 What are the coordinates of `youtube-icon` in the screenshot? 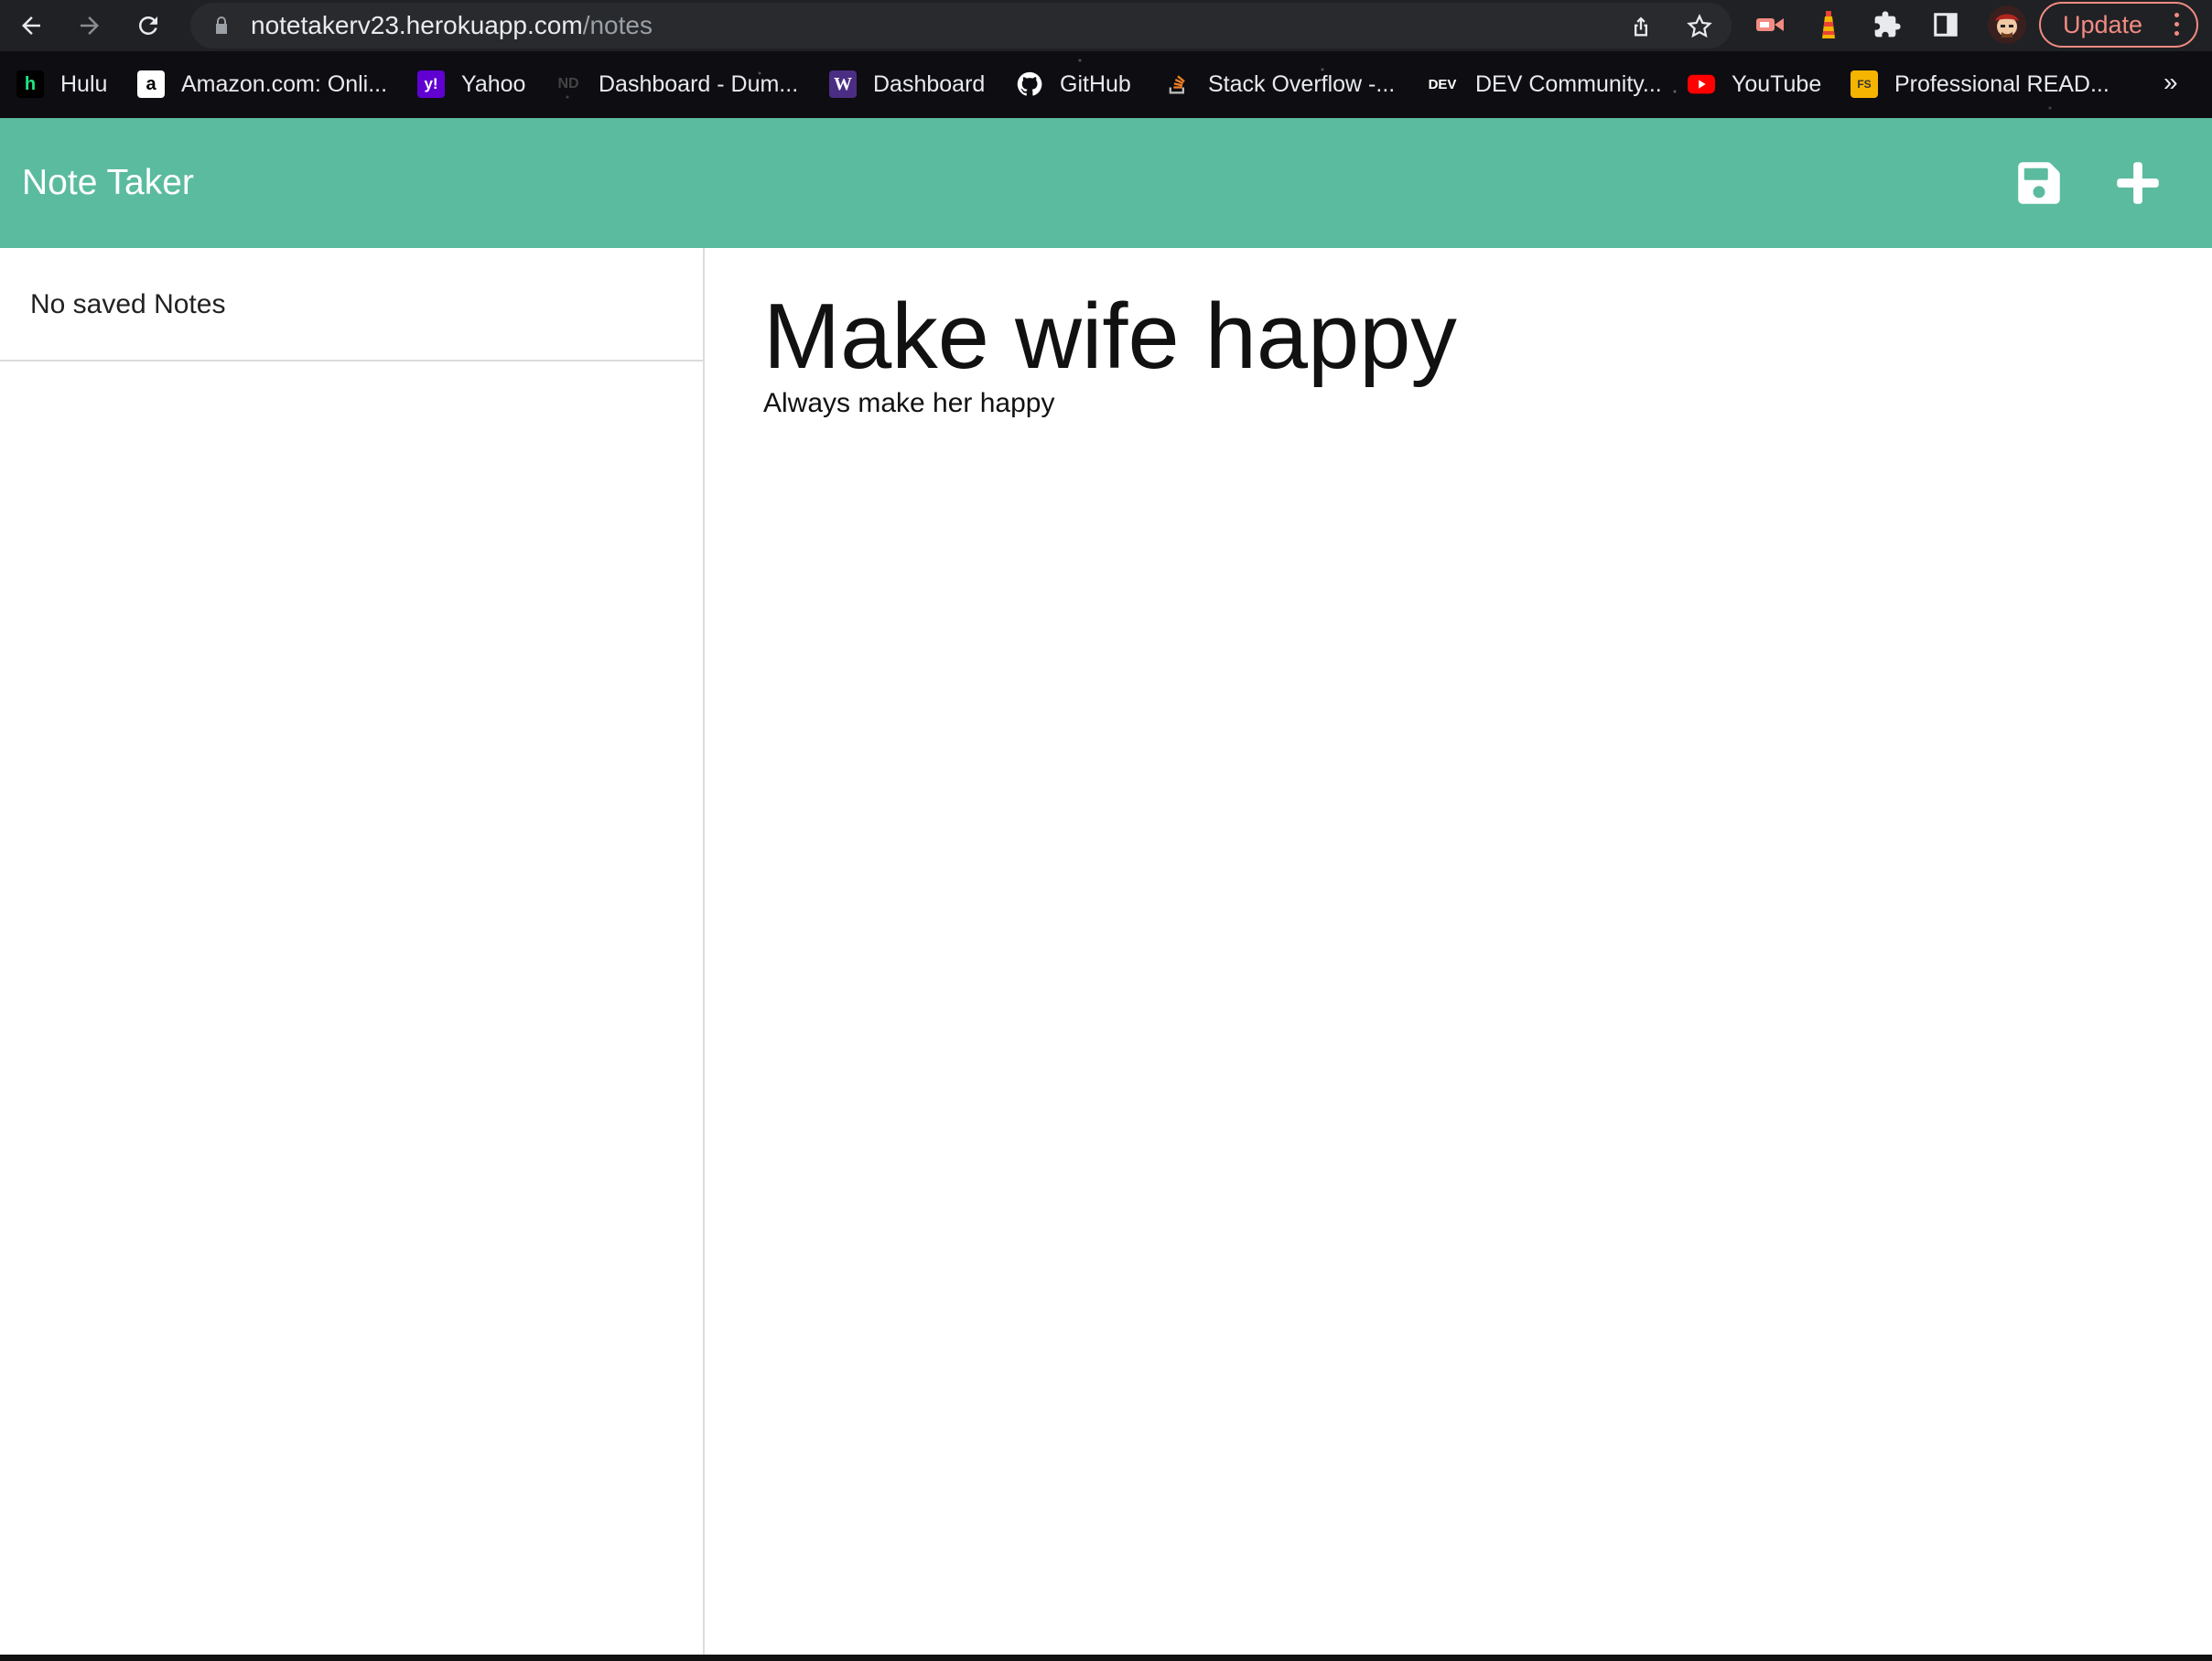 It's located at (1701, 84).